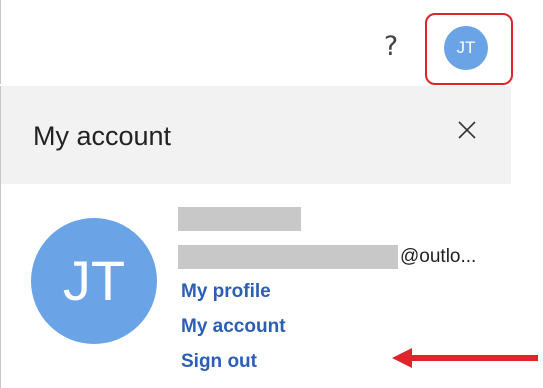 The height and width of the screenshot is (388, 543). What do you see at coordinates (226, 292) in the screenshot?
I see `my-profile-link: My profile` at bounding box center [226, 292].